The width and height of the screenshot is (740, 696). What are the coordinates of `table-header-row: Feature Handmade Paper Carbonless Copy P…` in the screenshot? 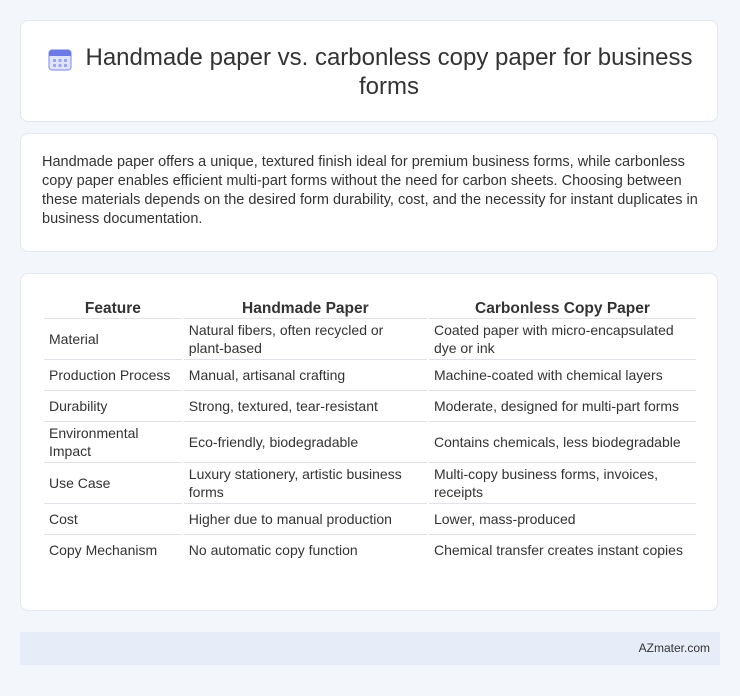 It's located at (370, 306).